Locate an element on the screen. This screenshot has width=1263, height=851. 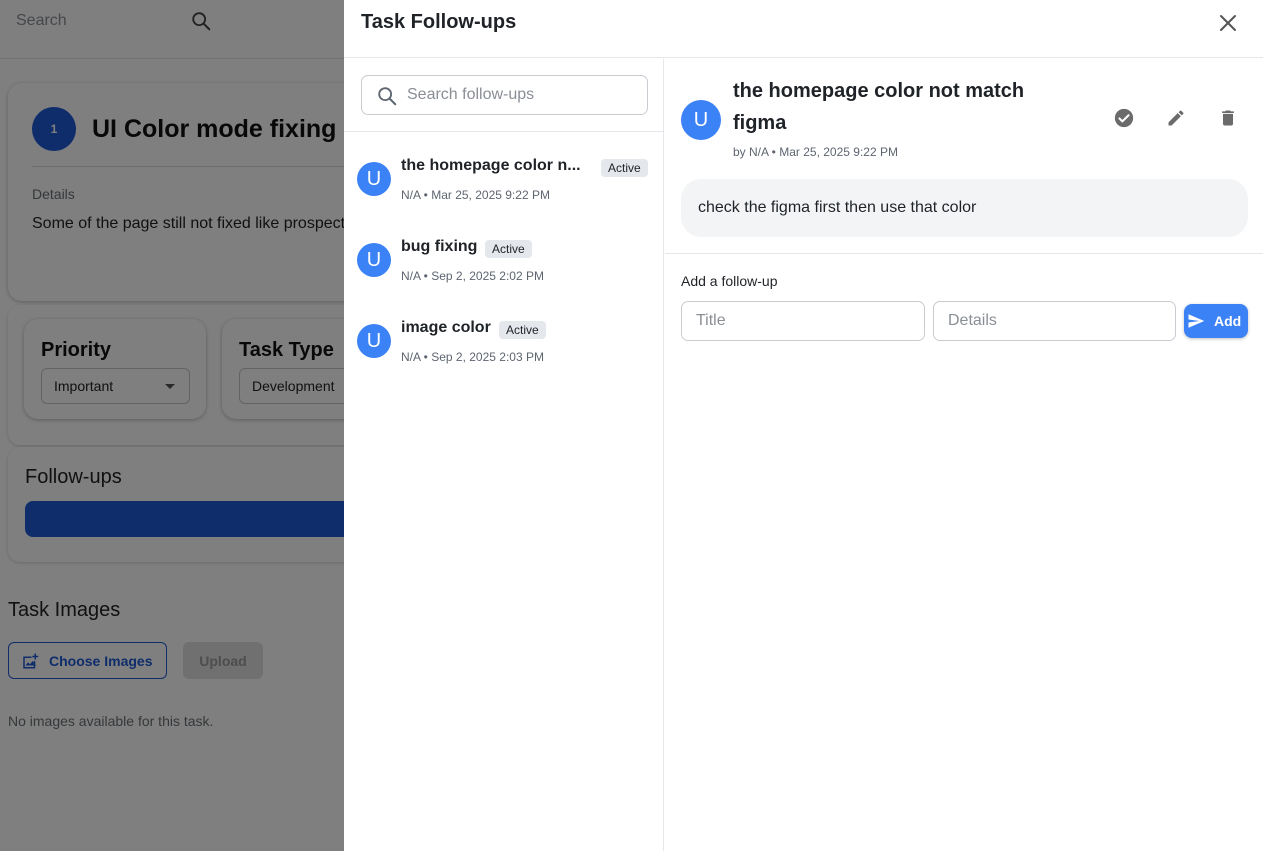
followup-title-input is located at coordinates (803, 321).